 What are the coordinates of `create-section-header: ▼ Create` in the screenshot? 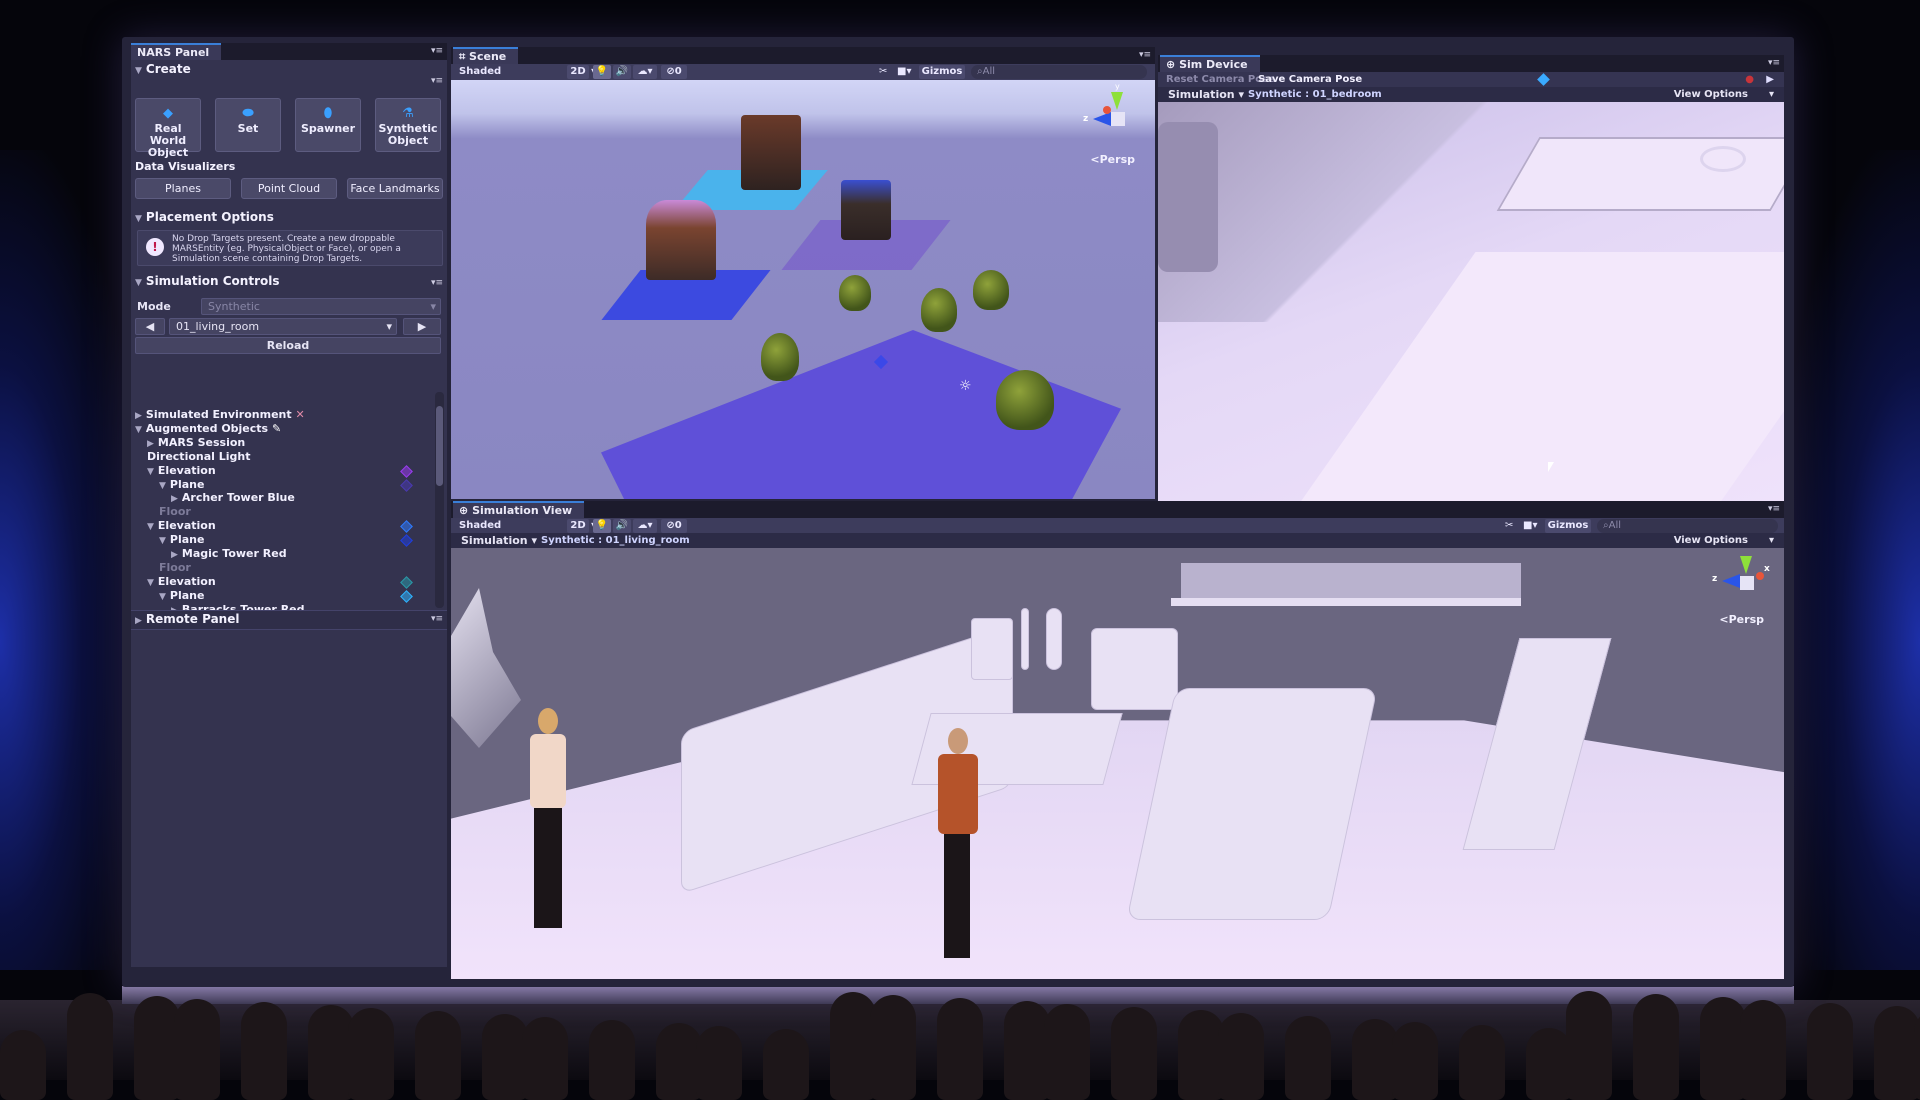 It's located at (163, 69).